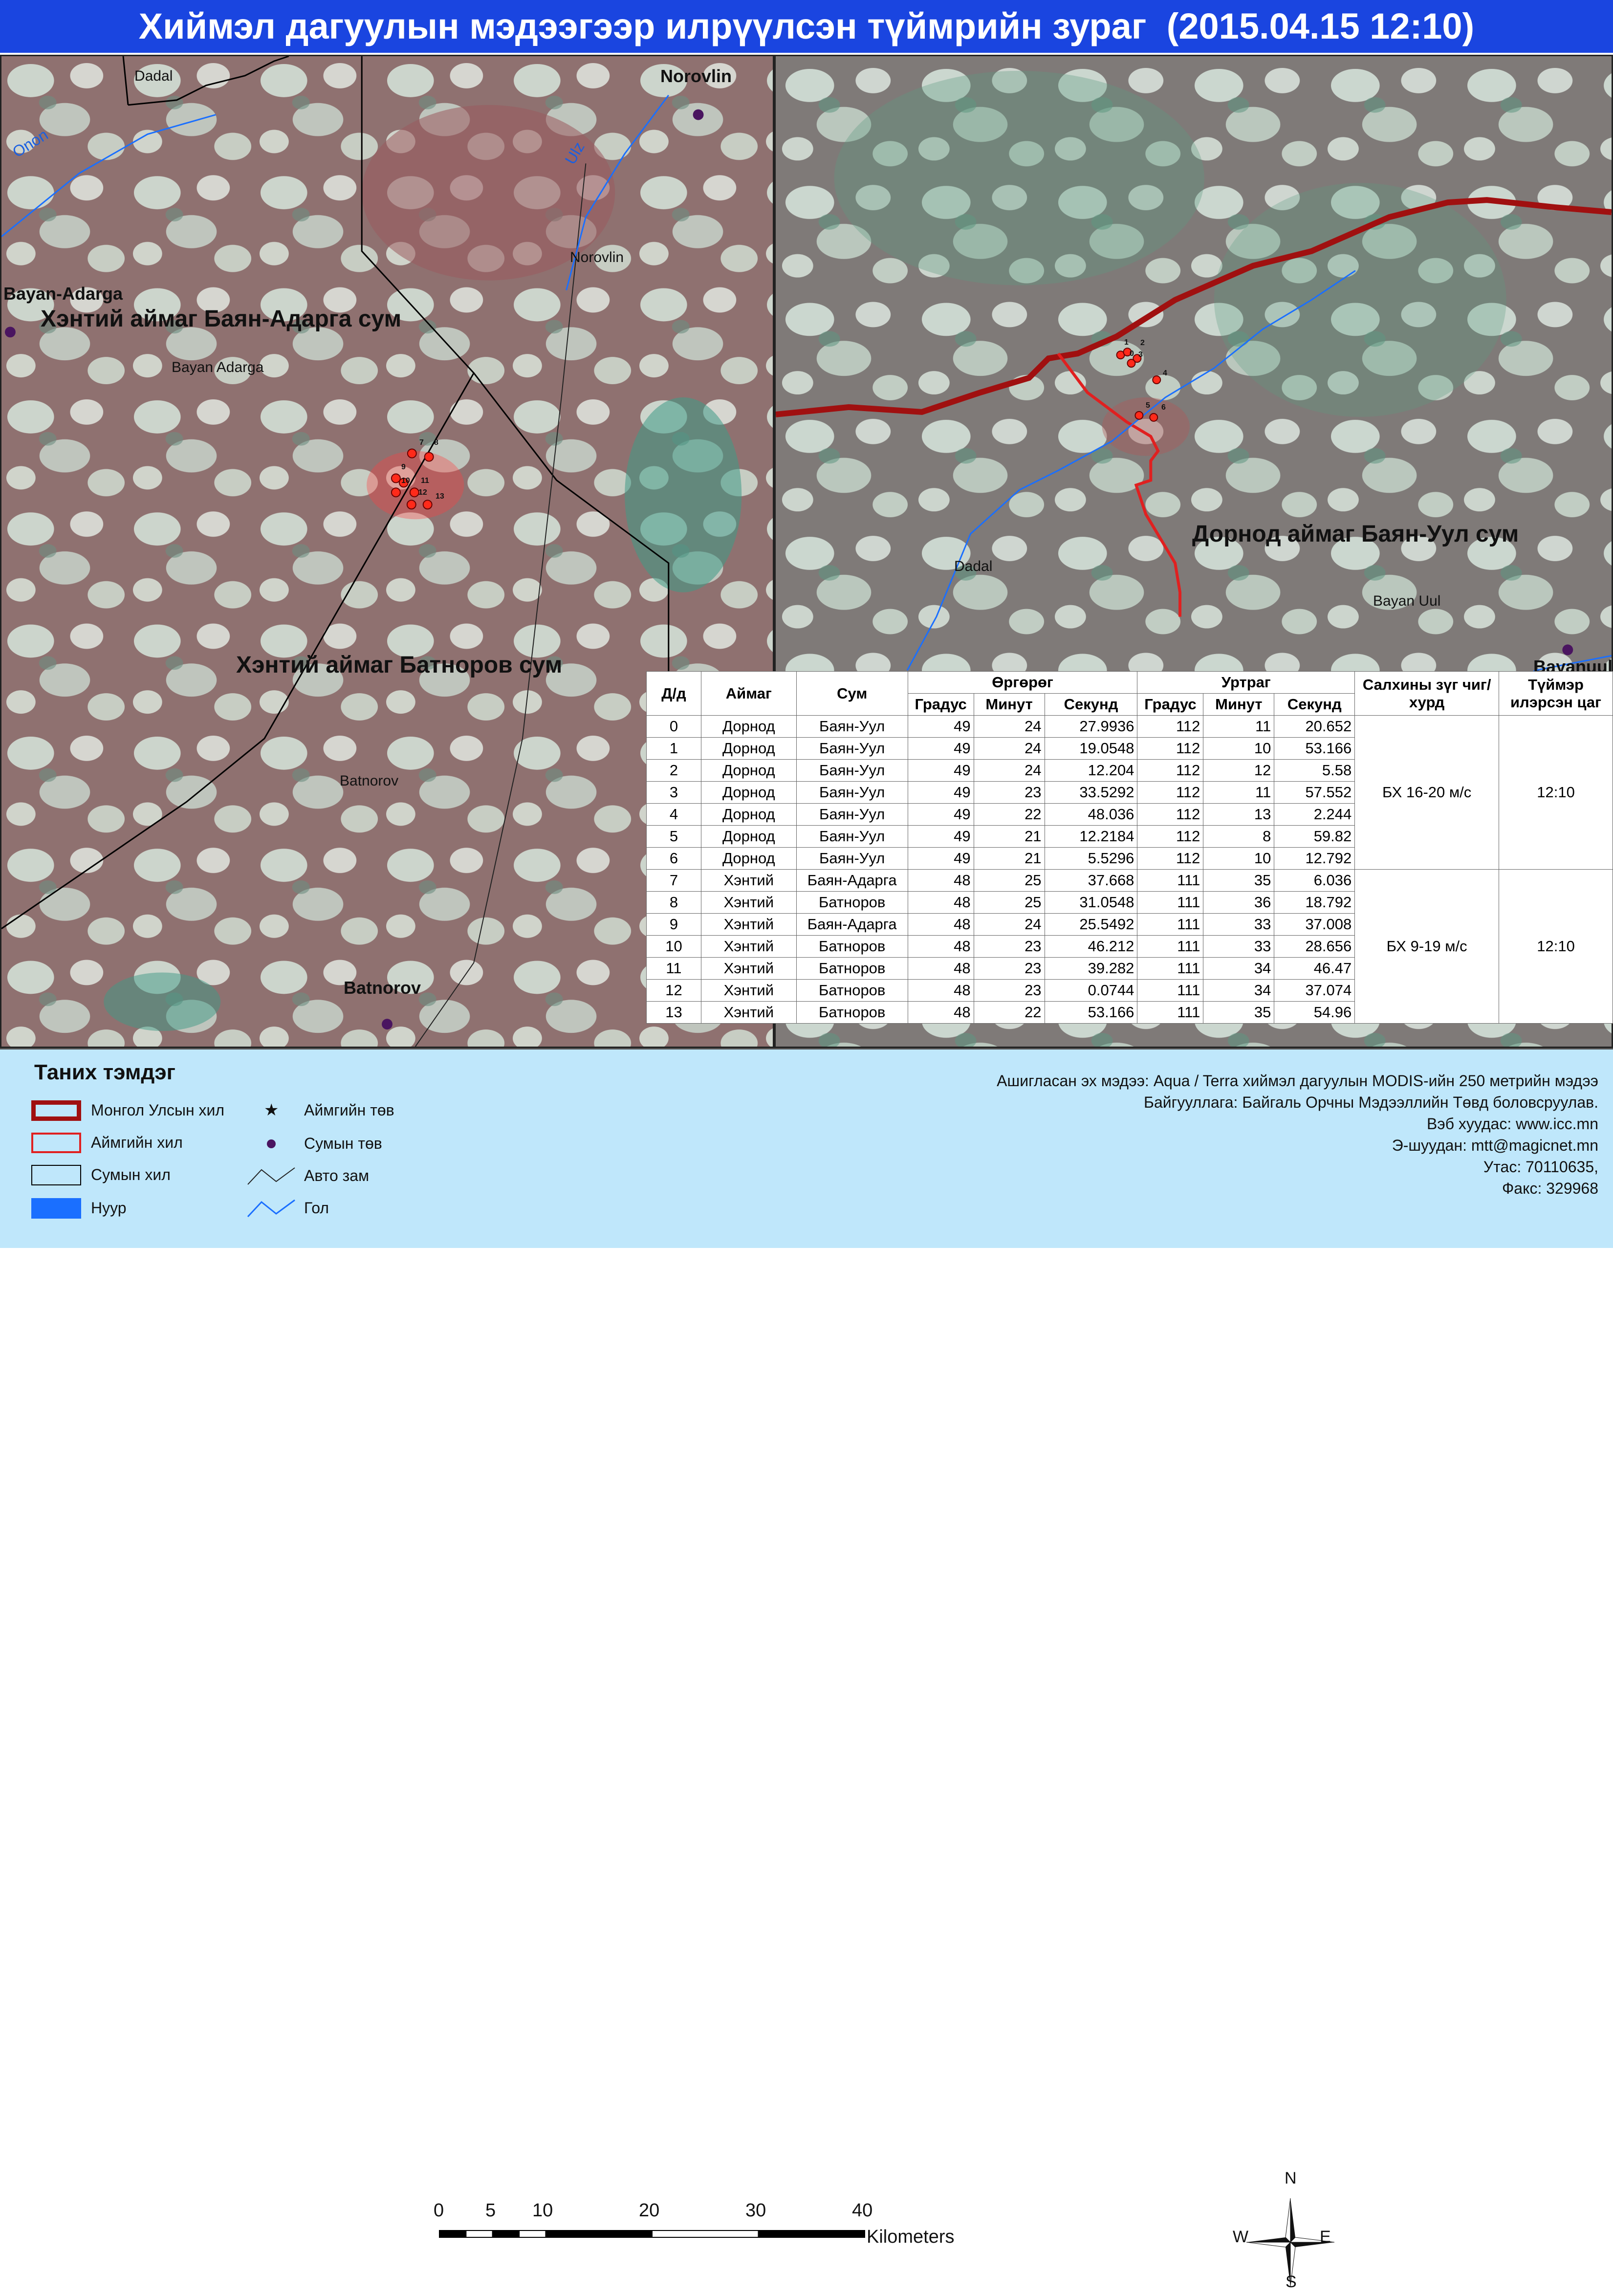  Describe the element at coordinates (63, 294) in the screenshot. I see `place-bayan-adarga-center: Bayan-Adarga` at that location.